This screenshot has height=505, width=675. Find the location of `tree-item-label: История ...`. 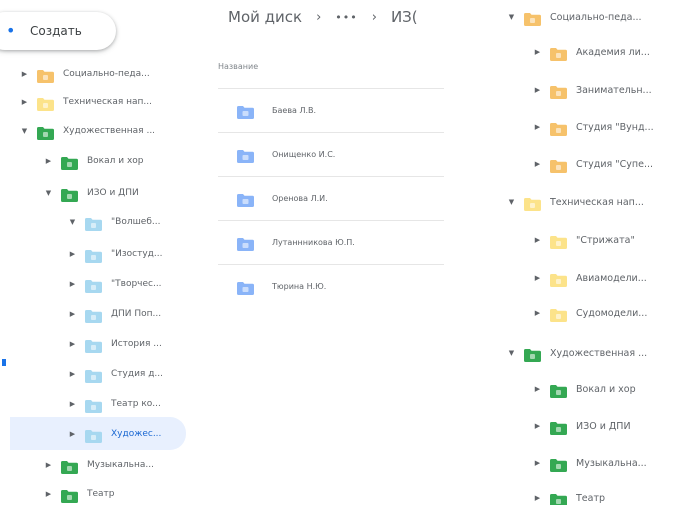

tree-item-label: История ... is located at coordinates (136, 344).